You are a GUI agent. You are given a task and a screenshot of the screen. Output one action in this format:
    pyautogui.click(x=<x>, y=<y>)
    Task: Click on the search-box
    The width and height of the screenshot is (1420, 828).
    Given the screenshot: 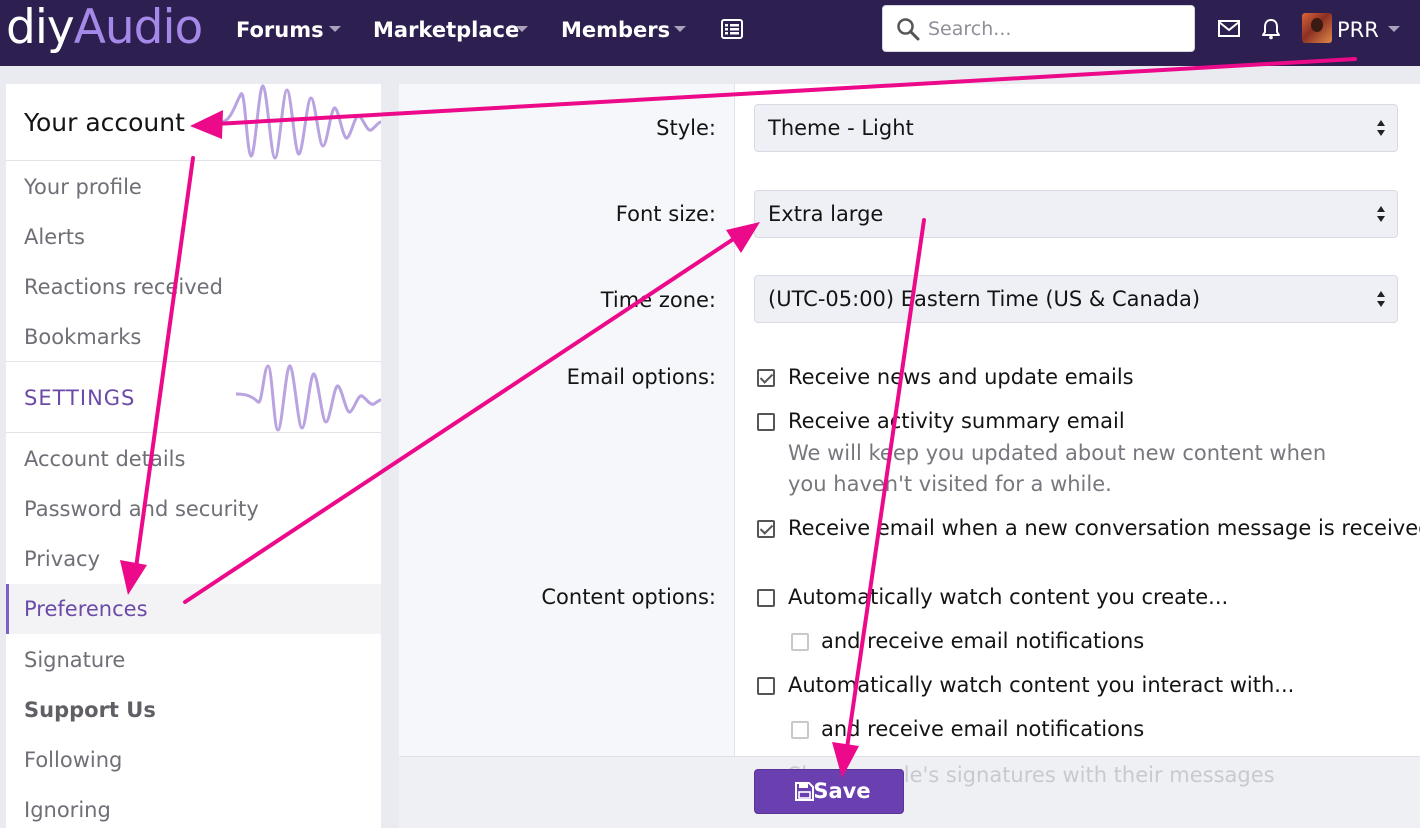 What is the action you would take?
    pyautogui.click(x=1038, y=28)
    